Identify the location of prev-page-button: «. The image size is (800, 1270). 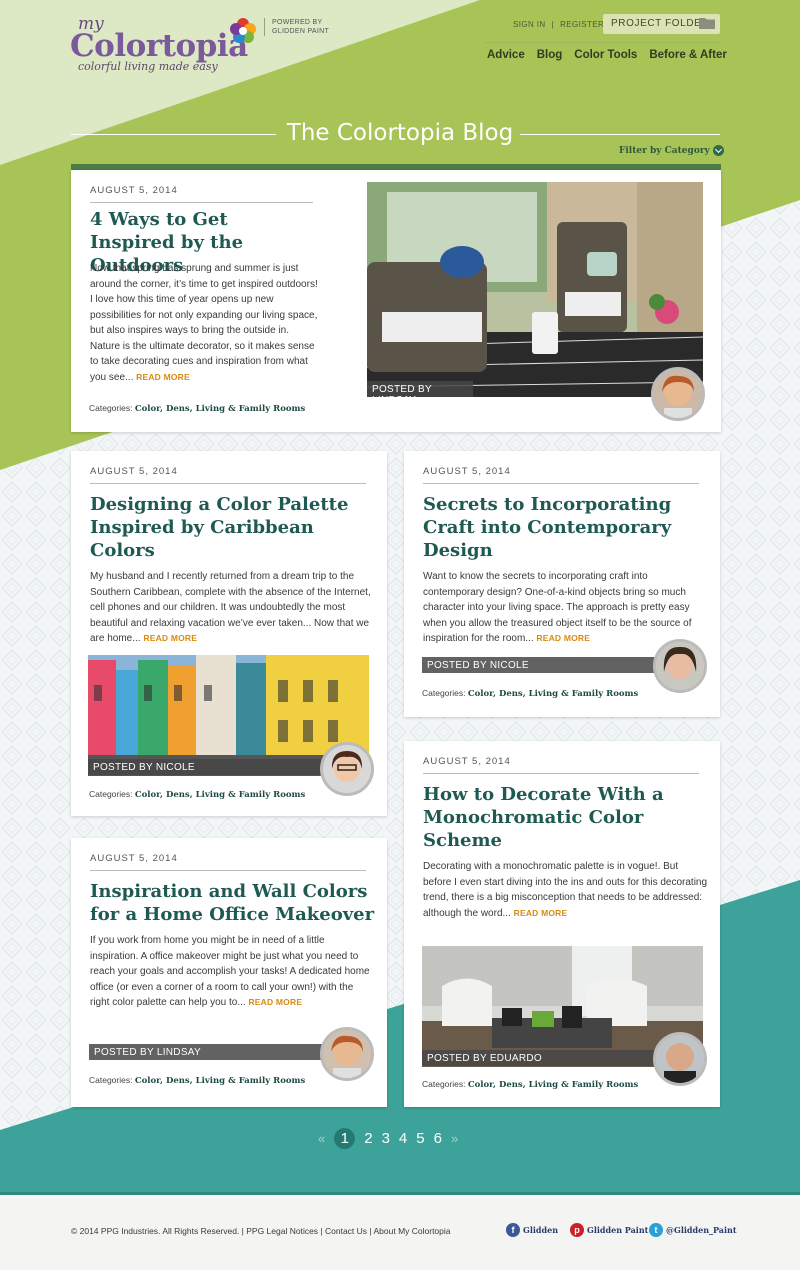
(321, 1138).